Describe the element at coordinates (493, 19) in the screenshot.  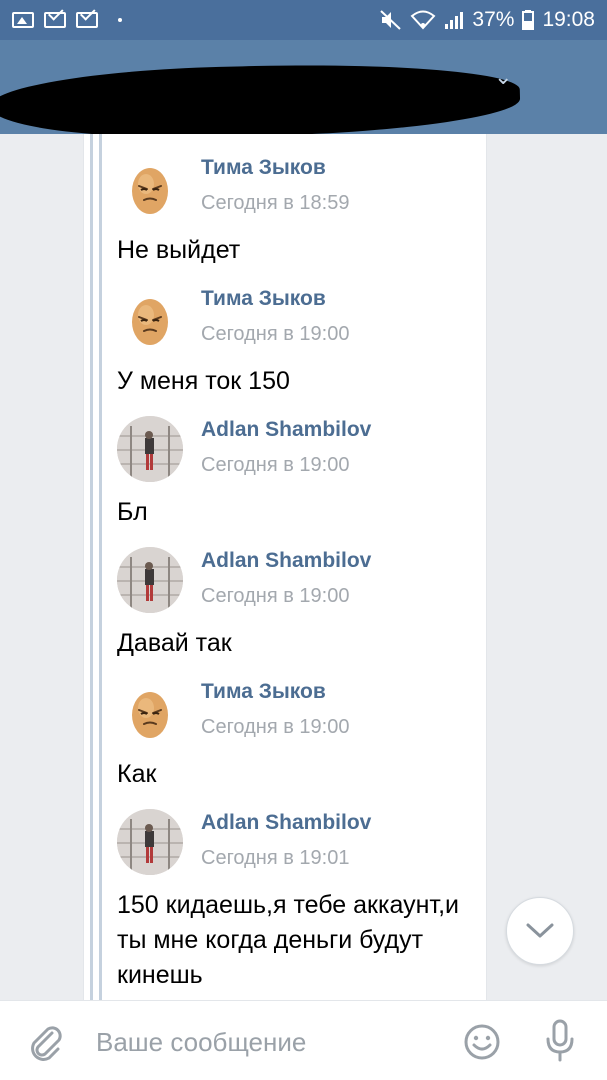
I see `battery-percent: 37%` at that location.